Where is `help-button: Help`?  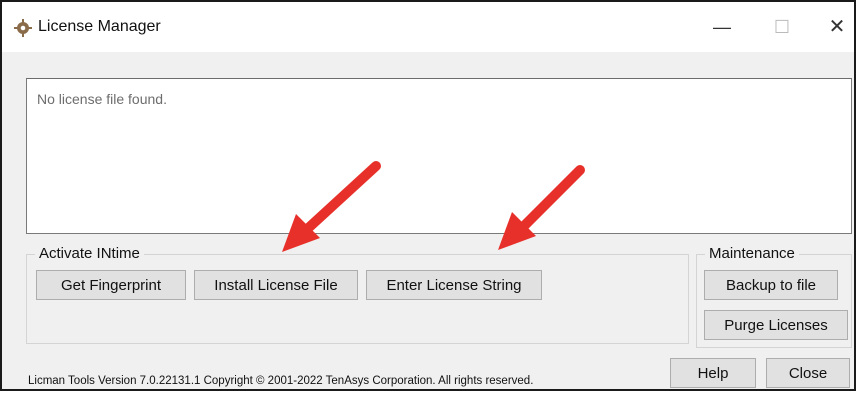 help-button: Help is located at coordinates (713, 373).